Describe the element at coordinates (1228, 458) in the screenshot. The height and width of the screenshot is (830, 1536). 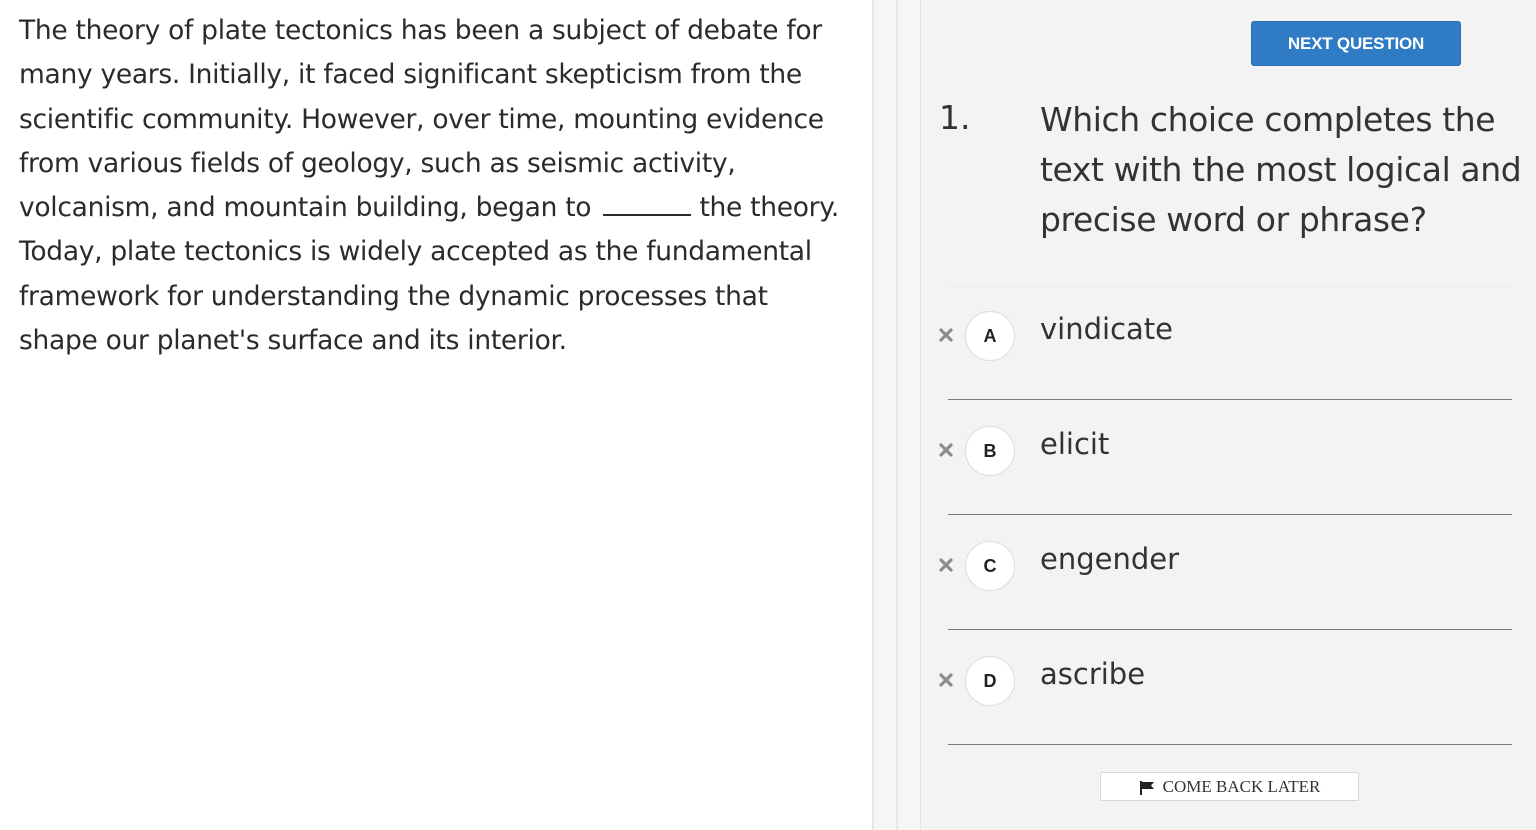
I see `choice-b: B elicit` at that location.